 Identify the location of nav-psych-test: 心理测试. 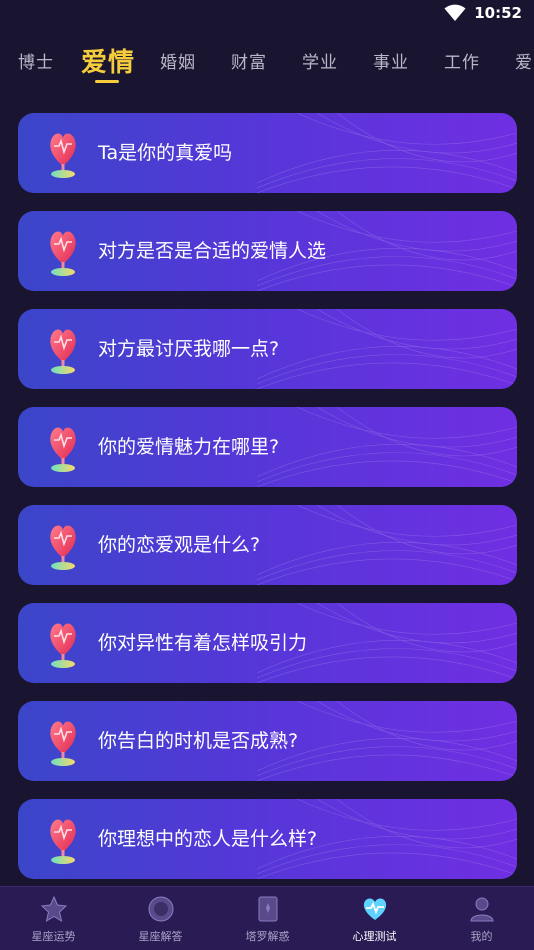
(374, 918).